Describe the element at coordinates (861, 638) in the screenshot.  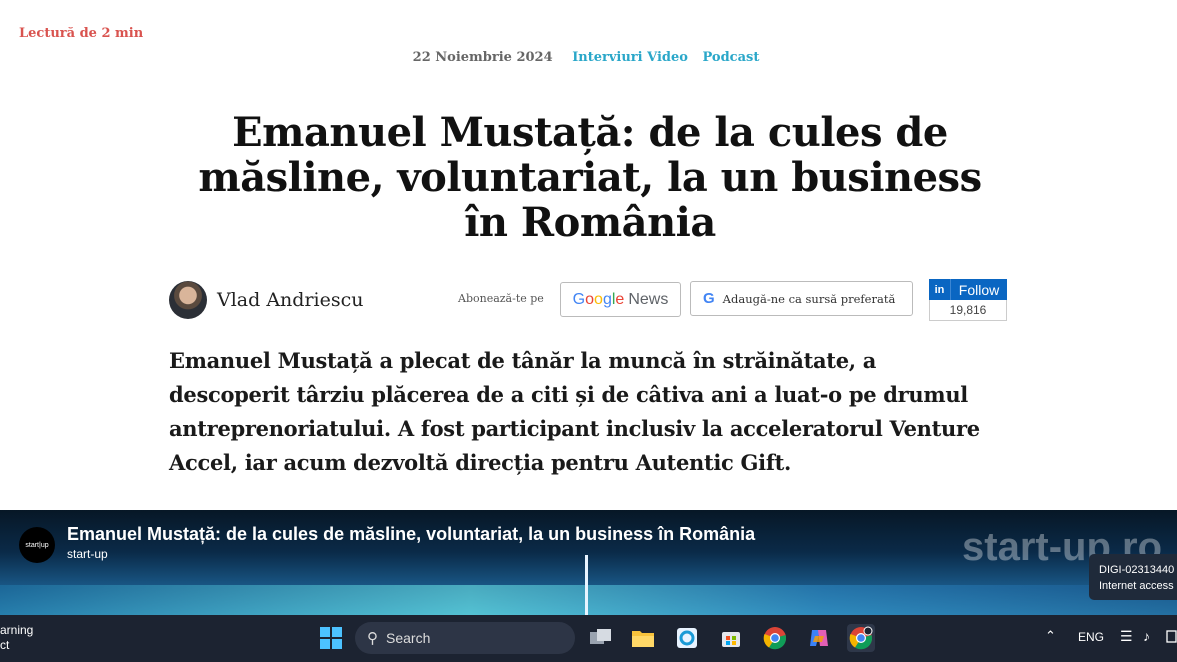
I see `chrome-profile-icon` at that location.